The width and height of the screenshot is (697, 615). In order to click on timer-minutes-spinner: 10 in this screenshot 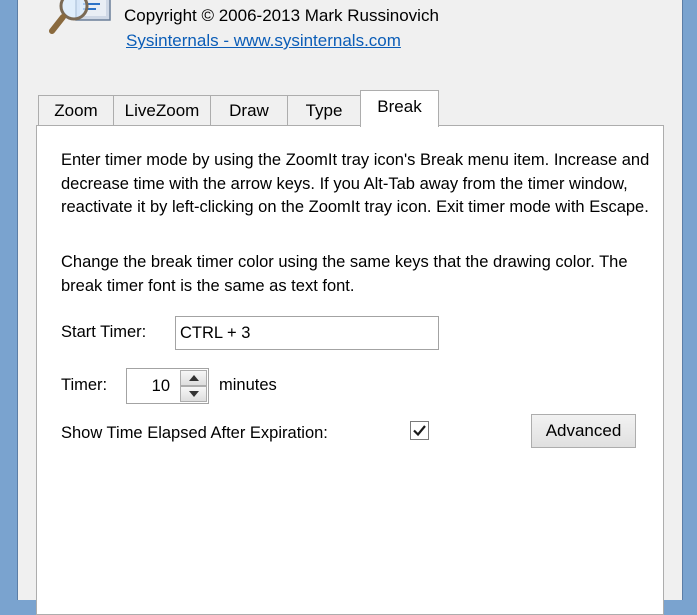, I will do `click(167, 386)`.